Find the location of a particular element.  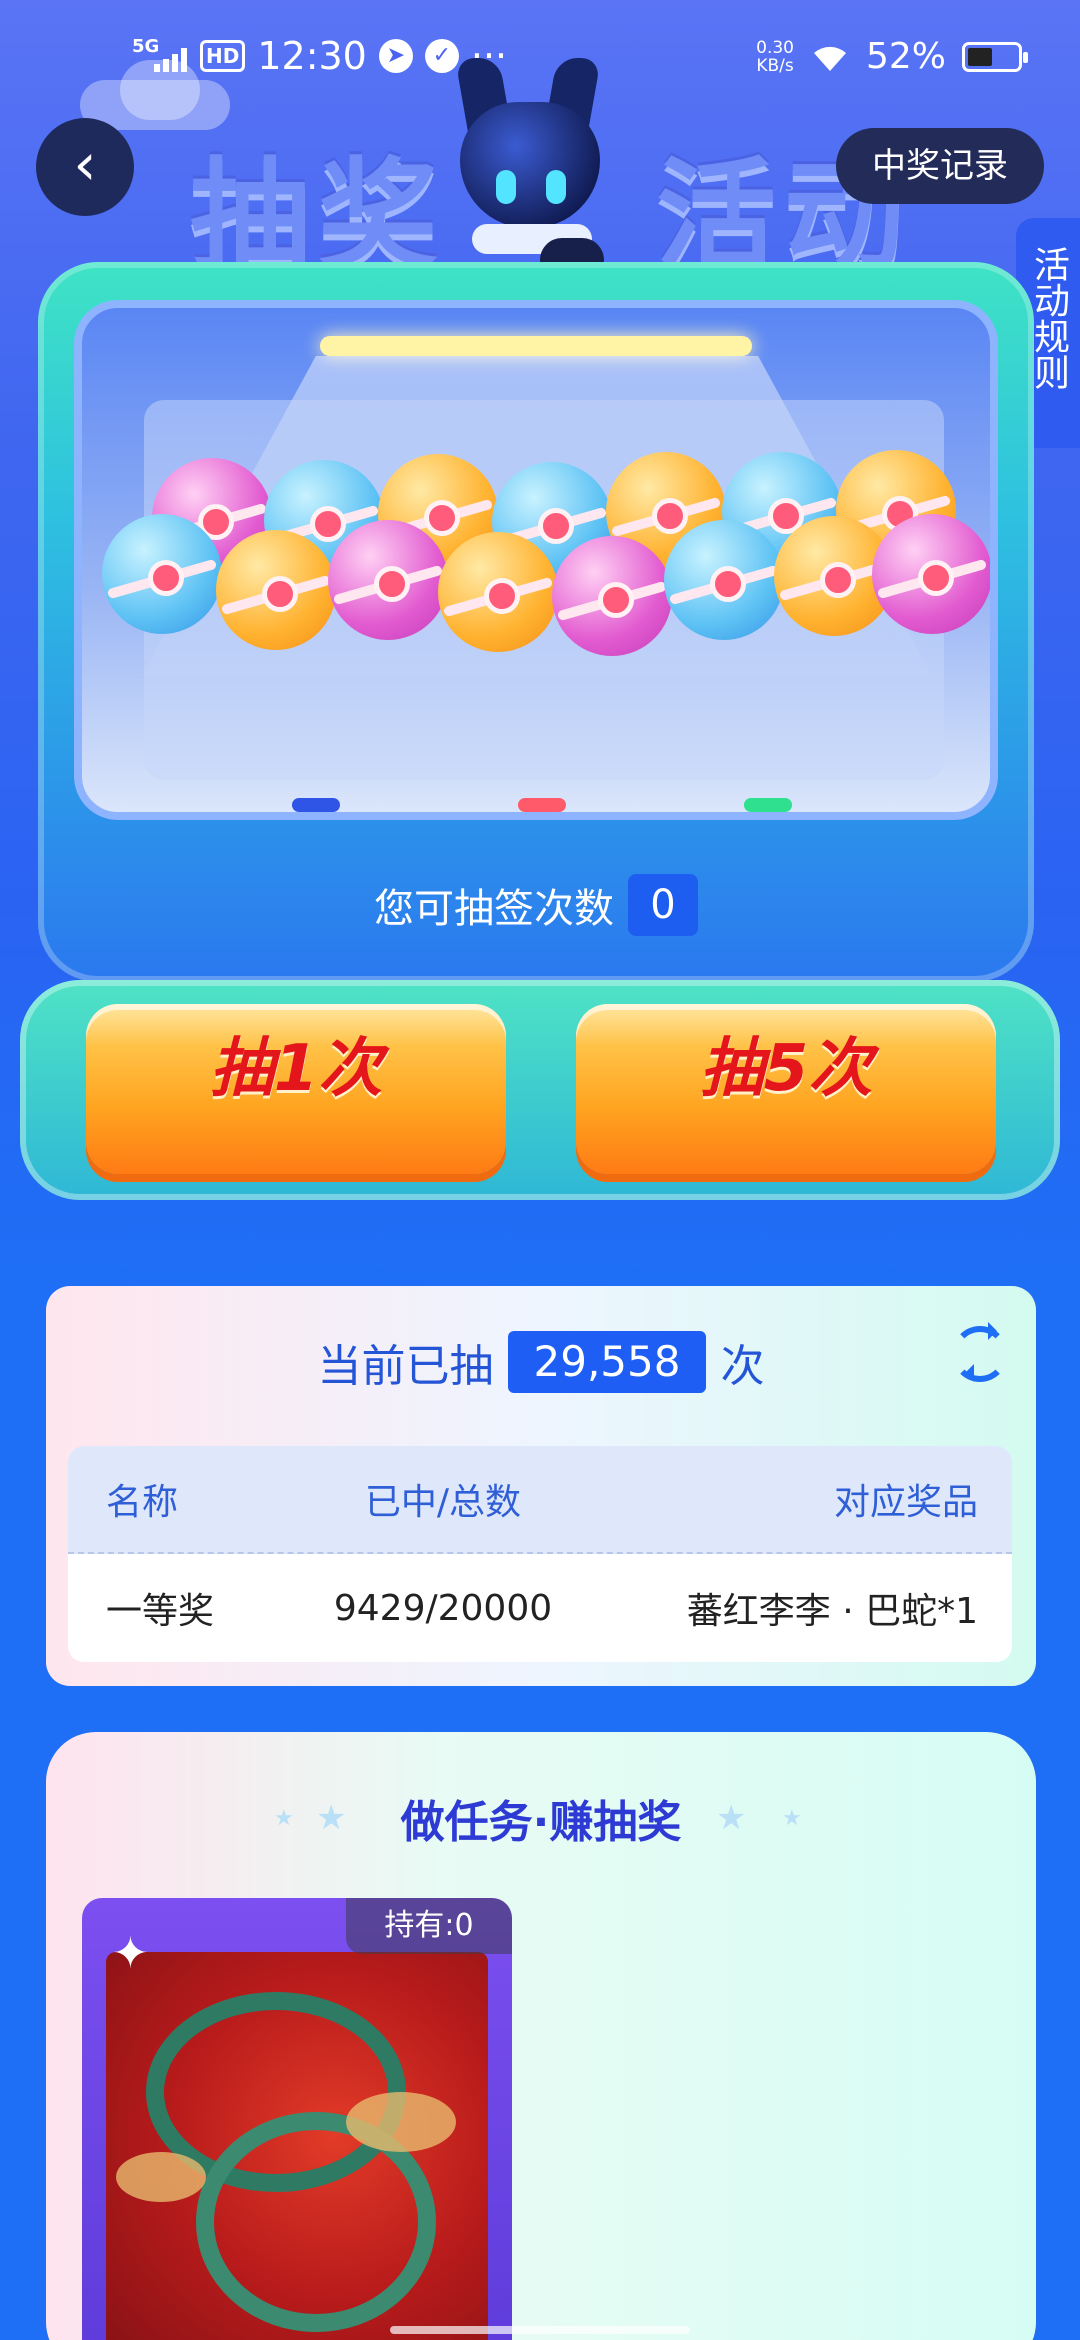

battery-icon is located at coordinates (995, 56).